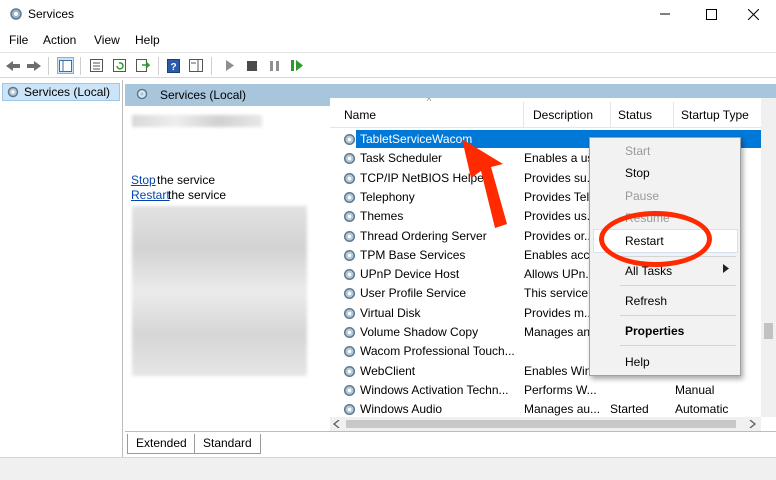 This screenshot has width=776, height=480. What do you see at coordinates (637, 362) in the screenshot?
I see `menu-item-help-label: Help` at bounding box center [637, 362].